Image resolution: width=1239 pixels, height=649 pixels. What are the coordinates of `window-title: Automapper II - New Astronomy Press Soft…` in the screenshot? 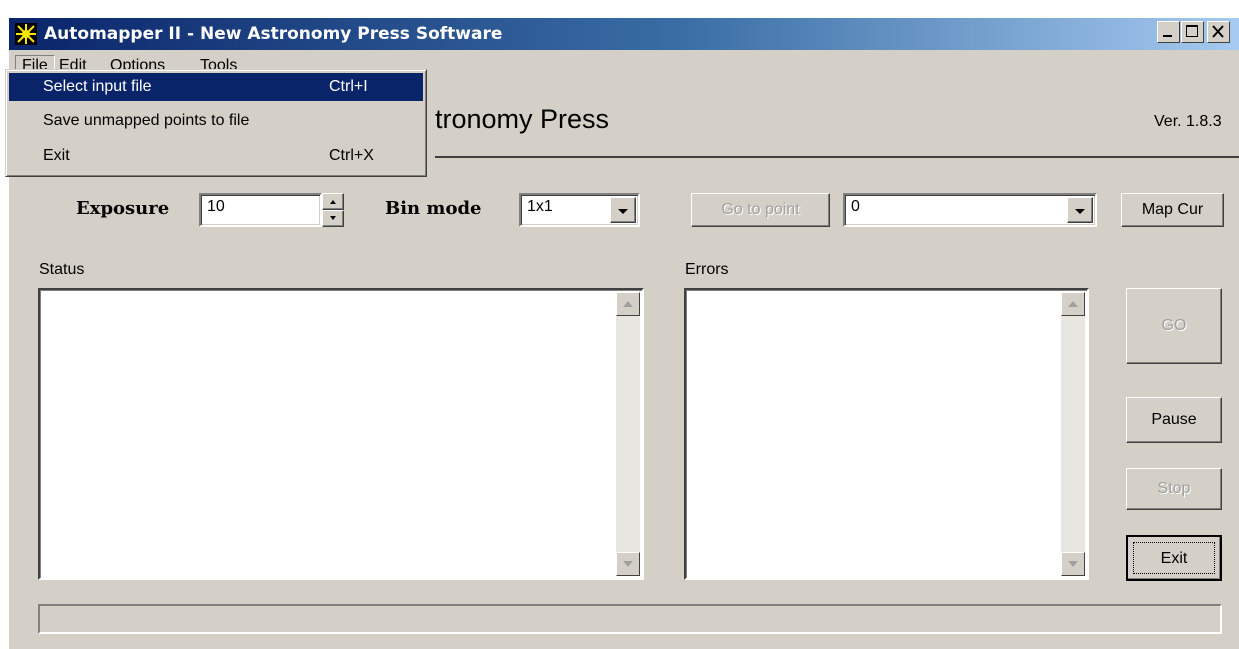 It's located at (273, 34).